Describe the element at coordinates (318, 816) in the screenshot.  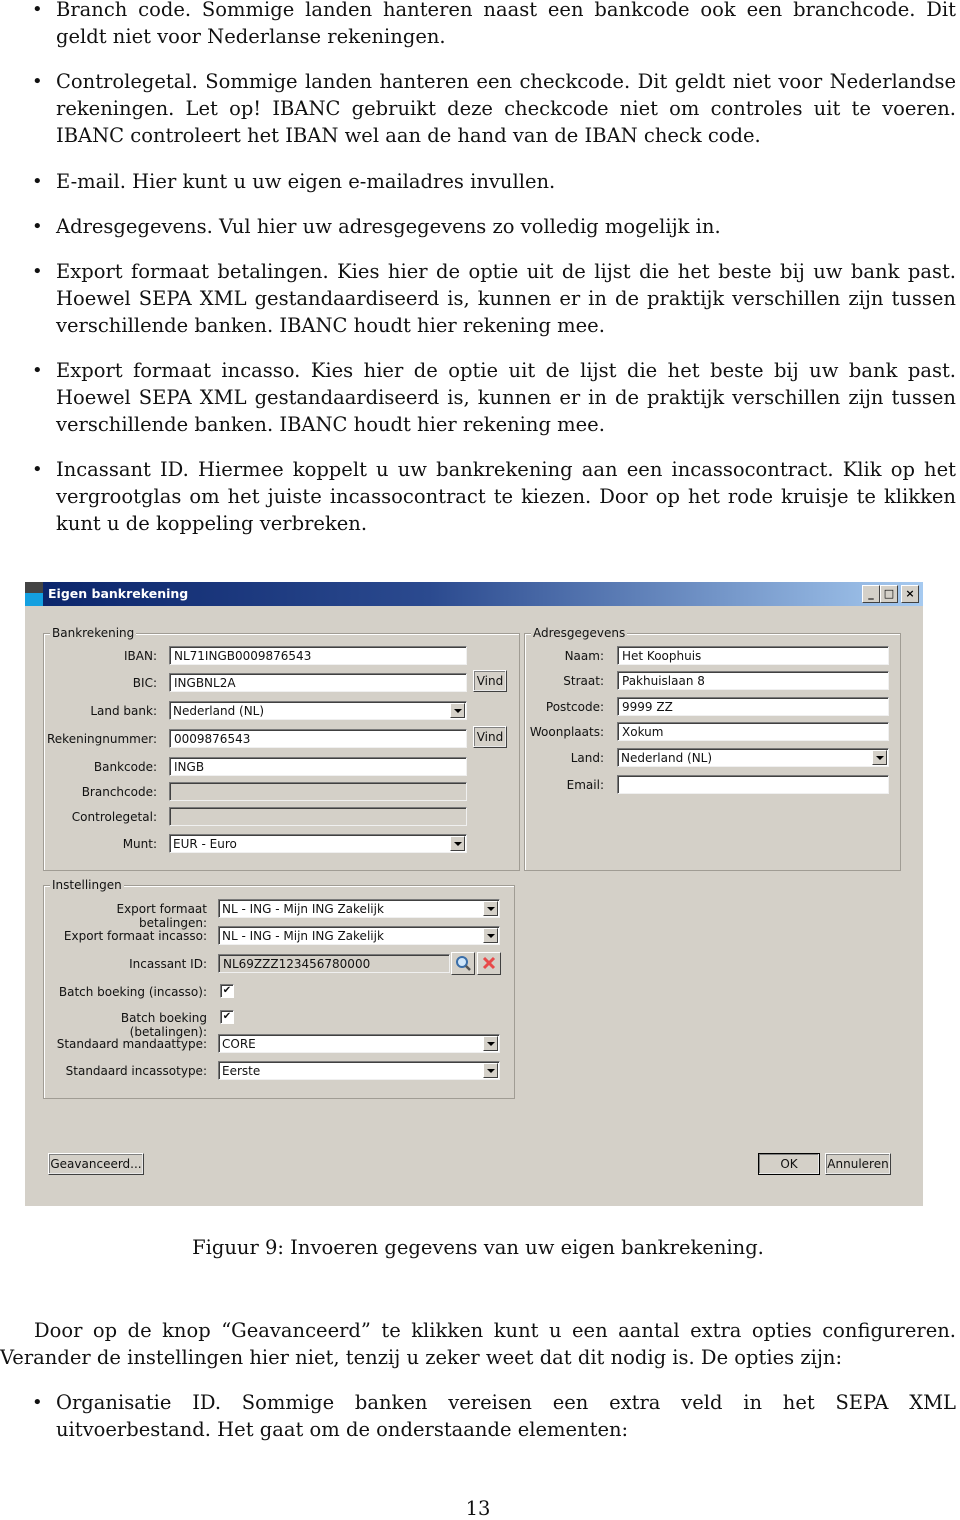
I see `controlegetal-input` at that location.